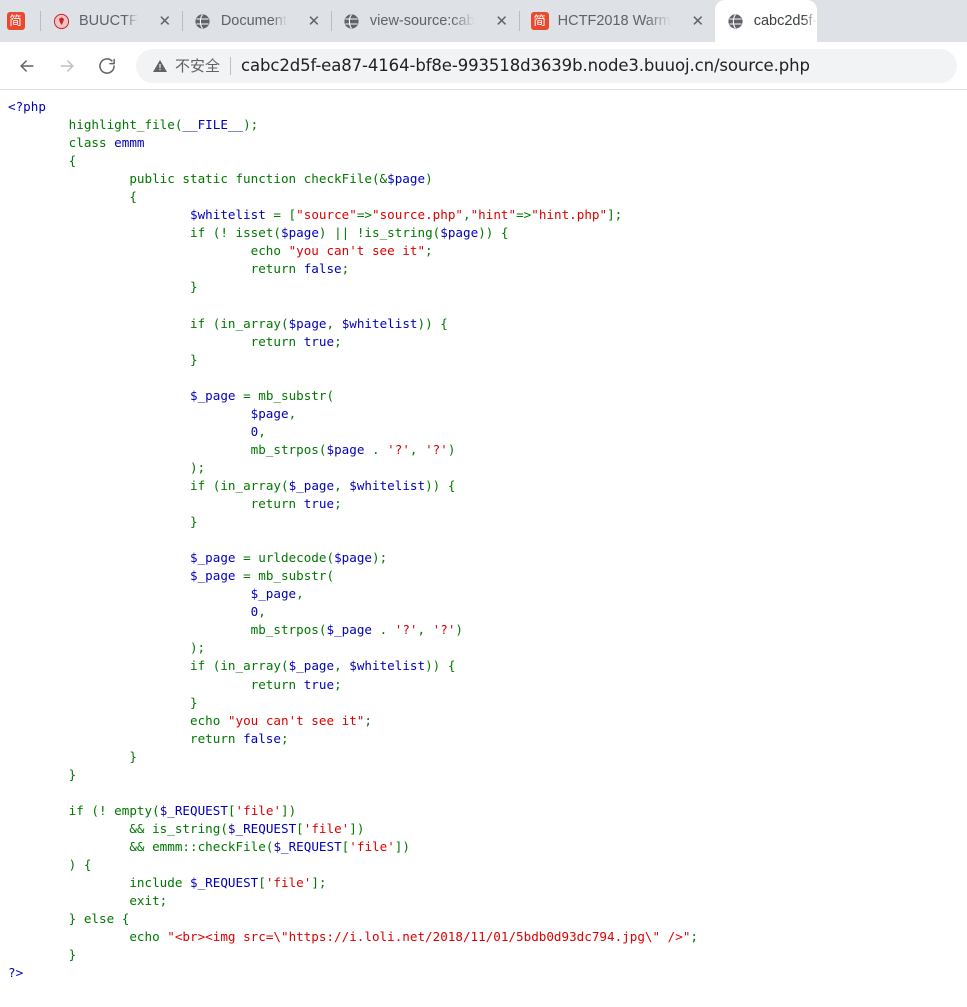  What do you see at coordinates (27, 106) in the screenshot?
I see `code-token: <?php` at bounding box center [27, 106].